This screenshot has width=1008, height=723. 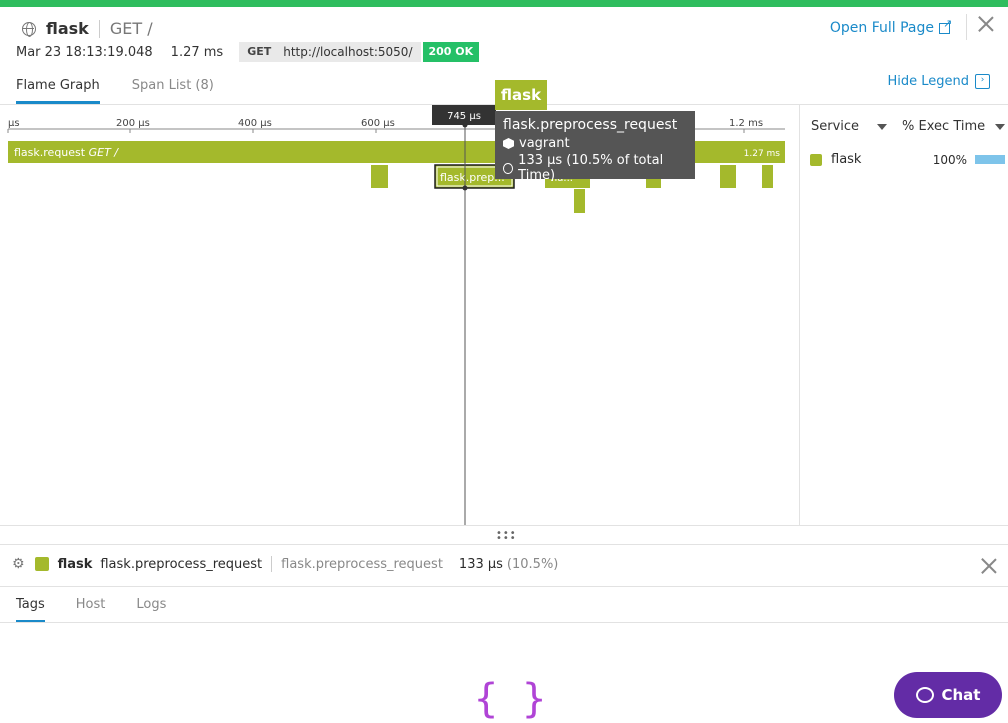 What do you see at coordinates (949, 159) in the screenshot?
I see `legend-pct: 100%` at bounding box center [949, 159].